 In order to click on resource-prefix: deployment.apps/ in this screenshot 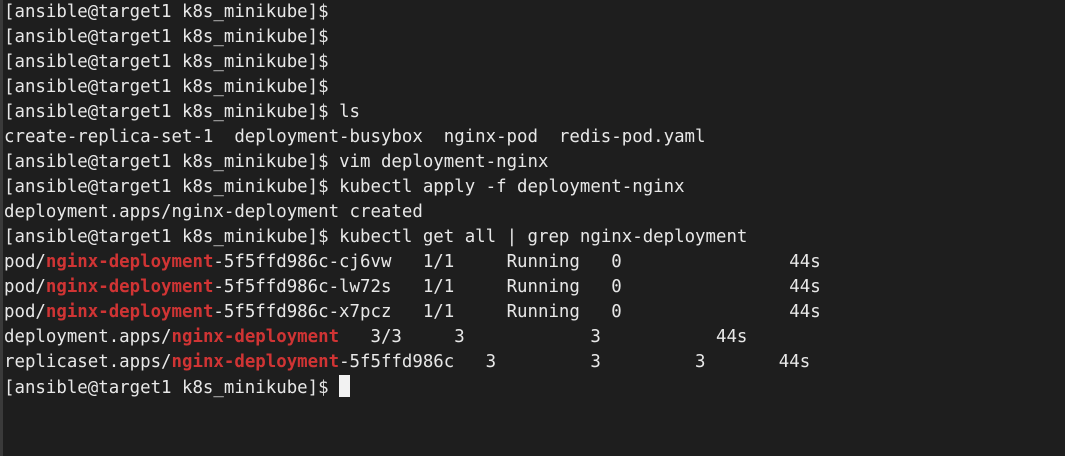, I will do `click(88, 337)`.